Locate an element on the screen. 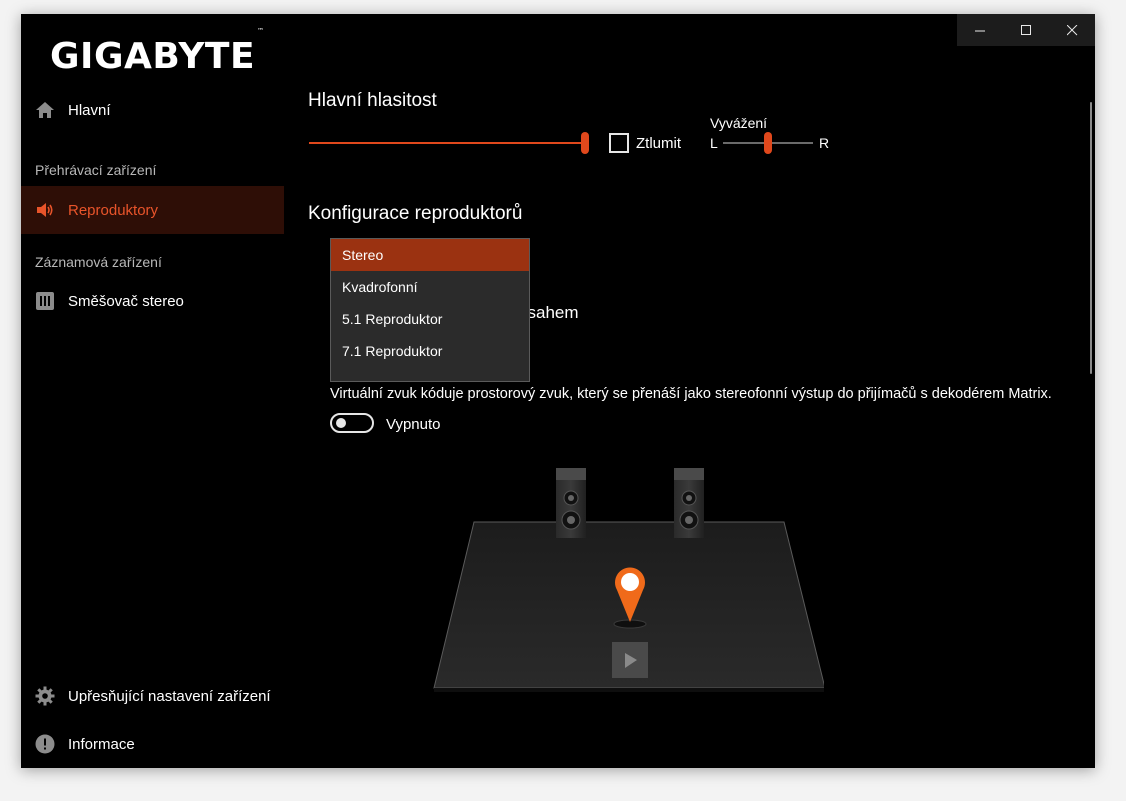 The width and height of the screenshot is (1126, 801). balance-thumb is located at coordinates (768, 143).